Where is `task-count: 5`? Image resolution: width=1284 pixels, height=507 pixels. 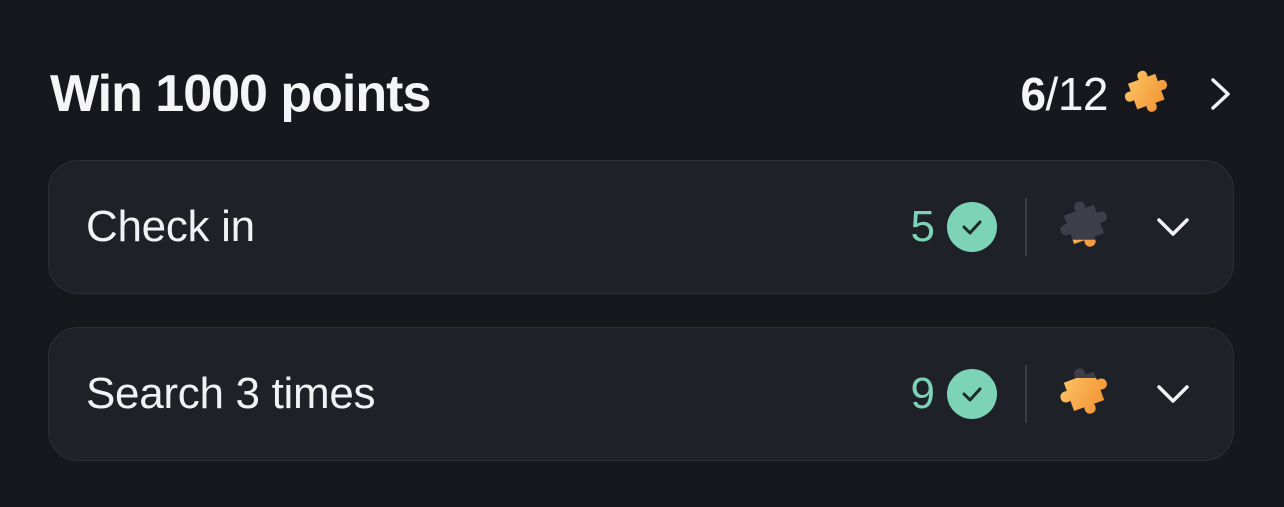
task-count: 5 is located at coordinates (922, 226).